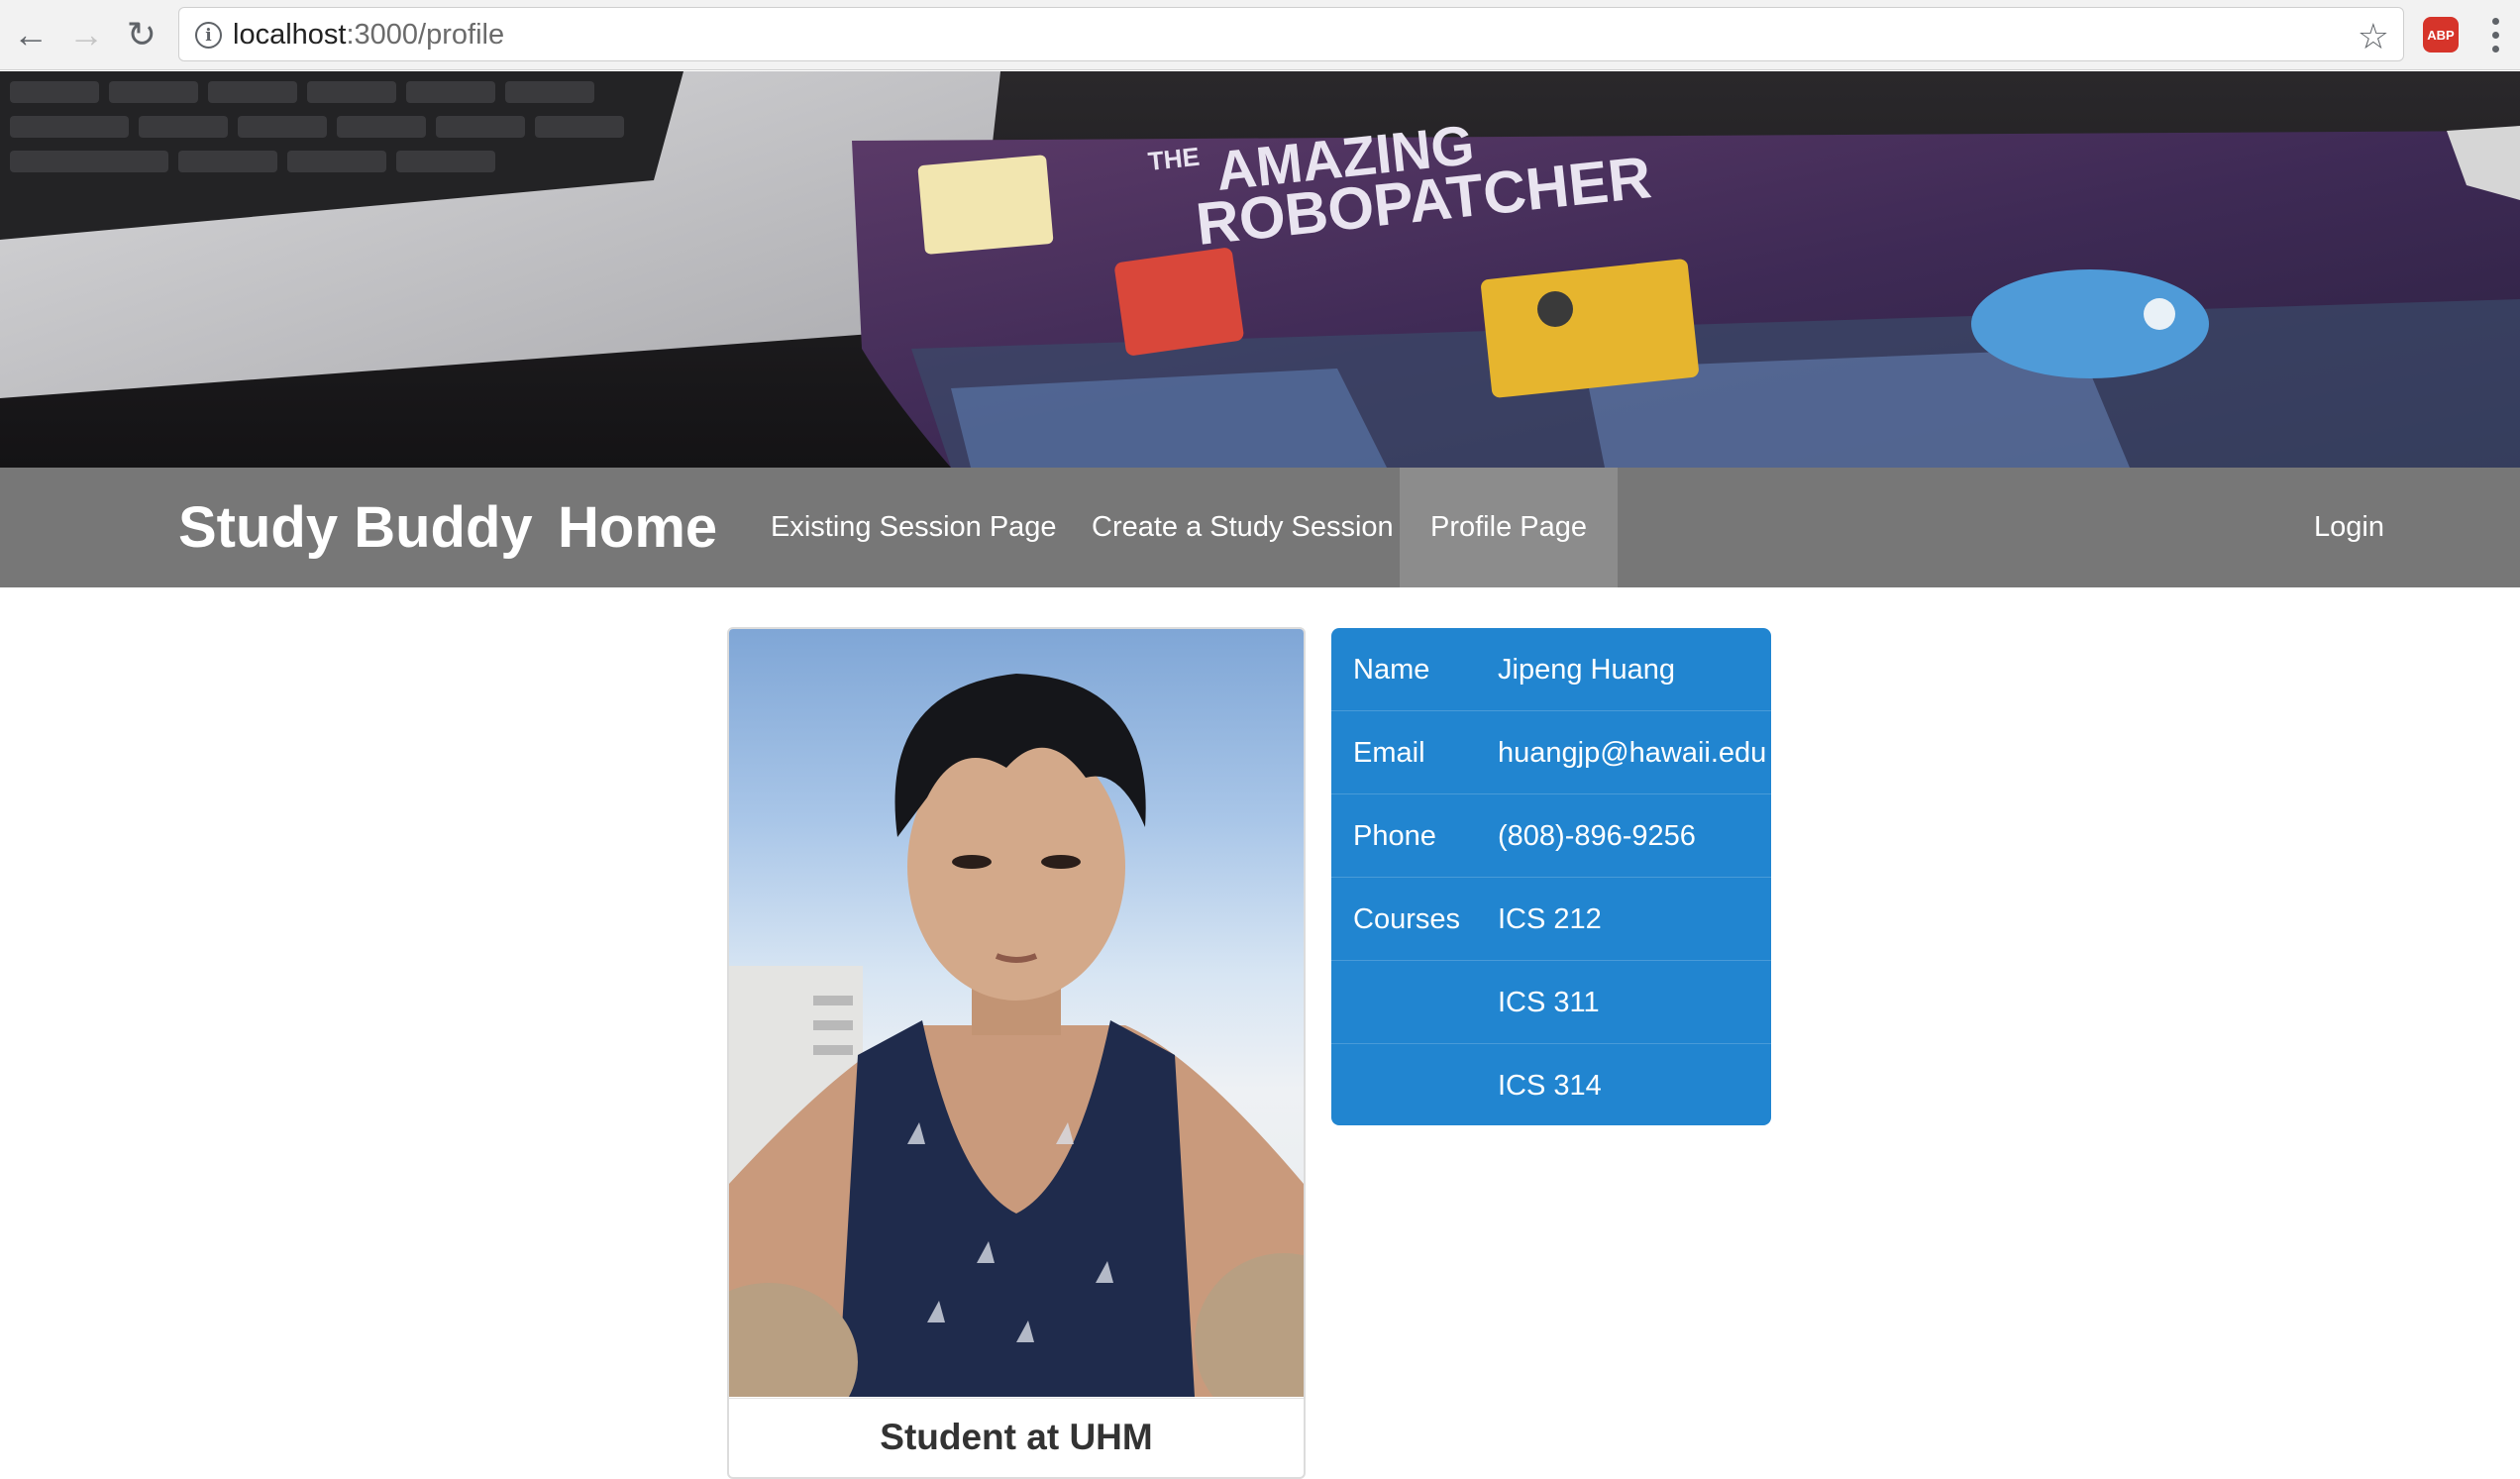 The height and width of the screenshot is (1479, 2520). What do you see at coordinates (637, 527) in the screenshot?
I see `nav-home-link: Home` at bounding box center [637, 527].